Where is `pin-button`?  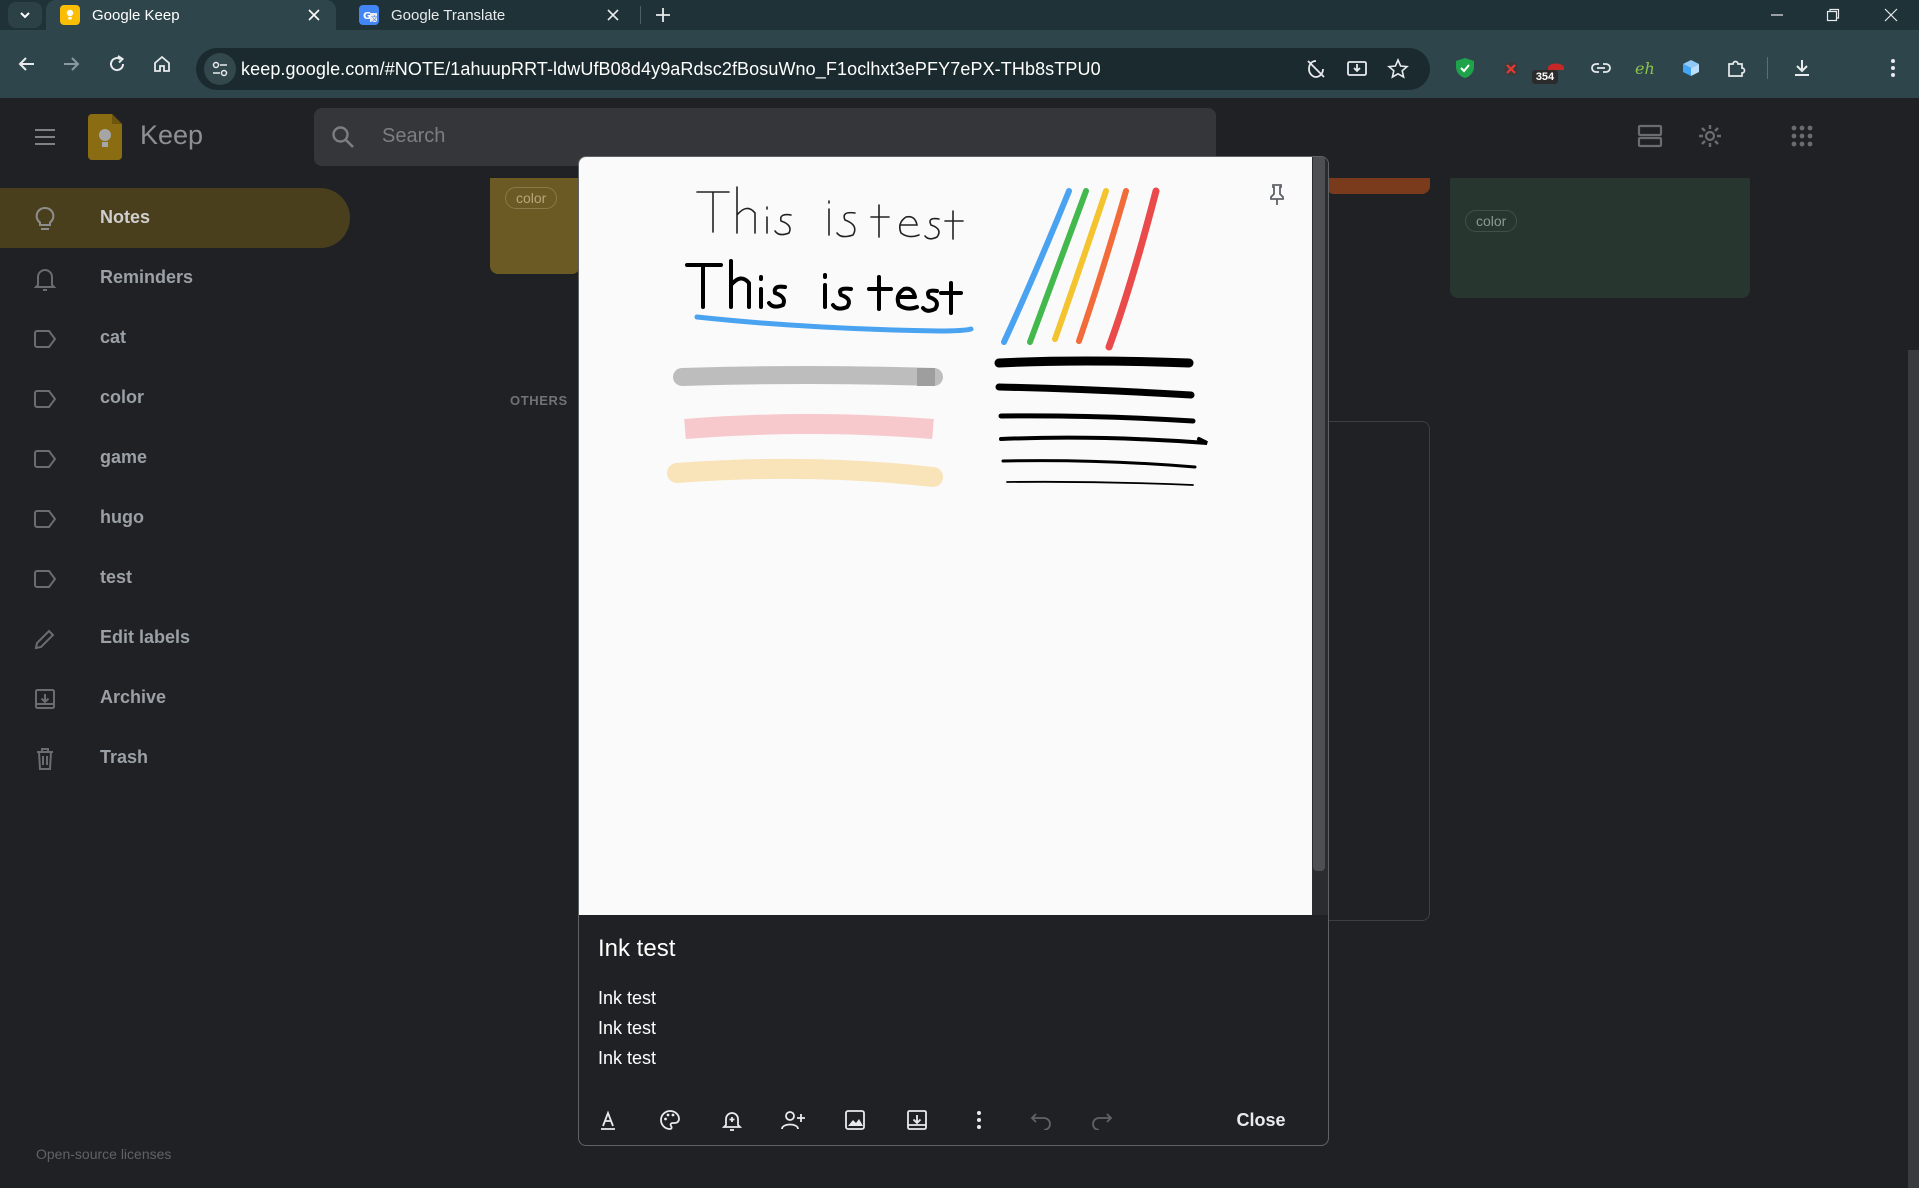 pin-button is located at coordinates (1277, 195).